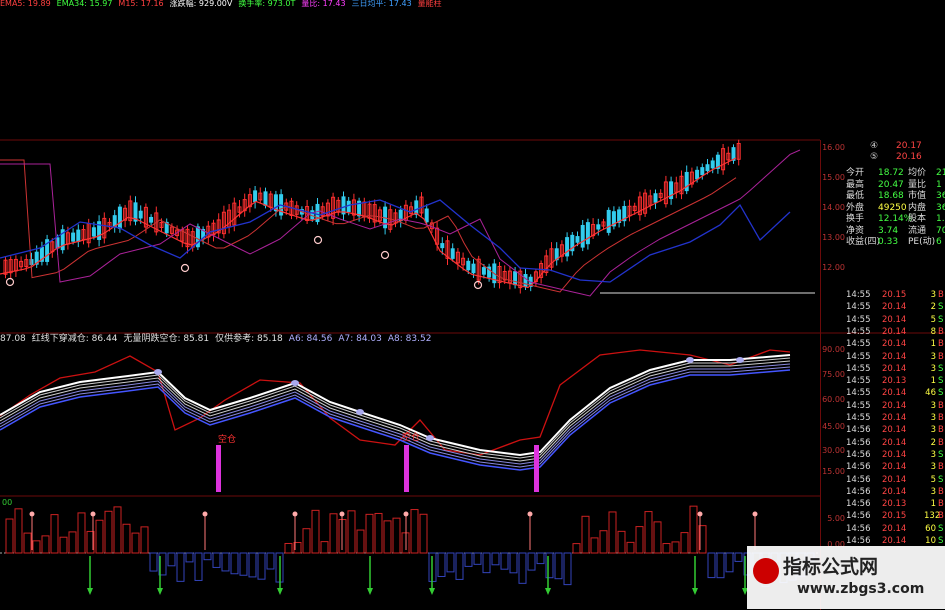 Image resolution: width=945 pixels, height=610 pixels. Describe the element at coordinates (855, 230) in the screenshot. I see `info-label: 净资` at that location.